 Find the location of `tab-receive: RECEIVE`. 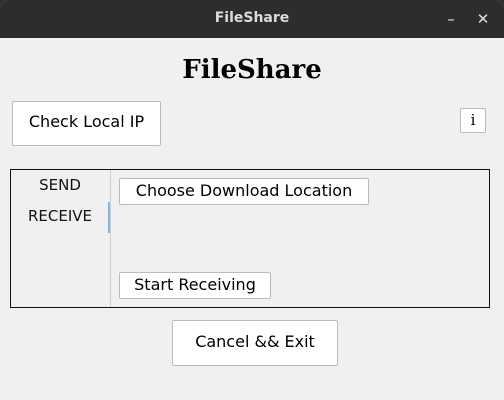

tab-receive: RECEIVE is located at coordinates (60, 216).